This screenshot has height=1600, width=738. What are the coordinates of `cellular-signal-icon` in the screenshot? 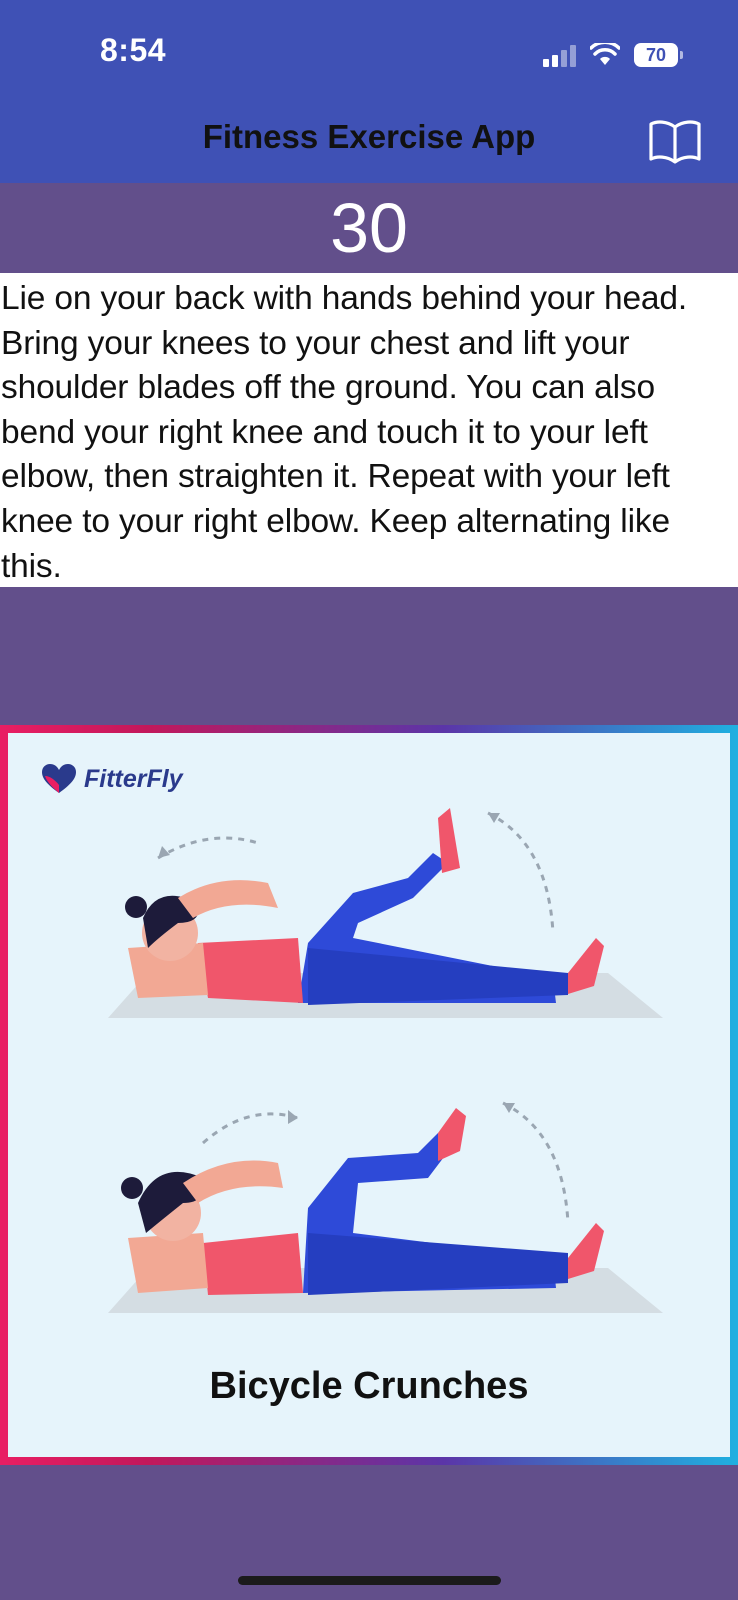 It's located at (559, 55).